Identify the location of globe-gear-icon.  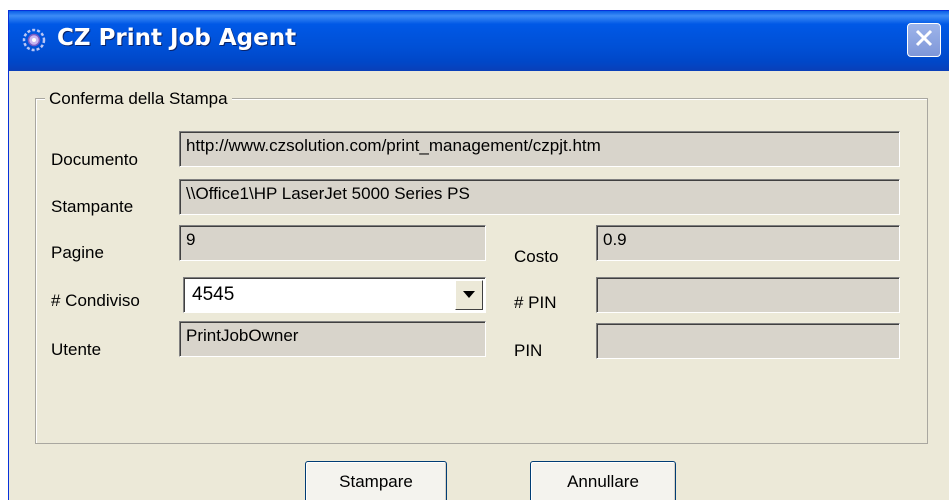
(34, 40).